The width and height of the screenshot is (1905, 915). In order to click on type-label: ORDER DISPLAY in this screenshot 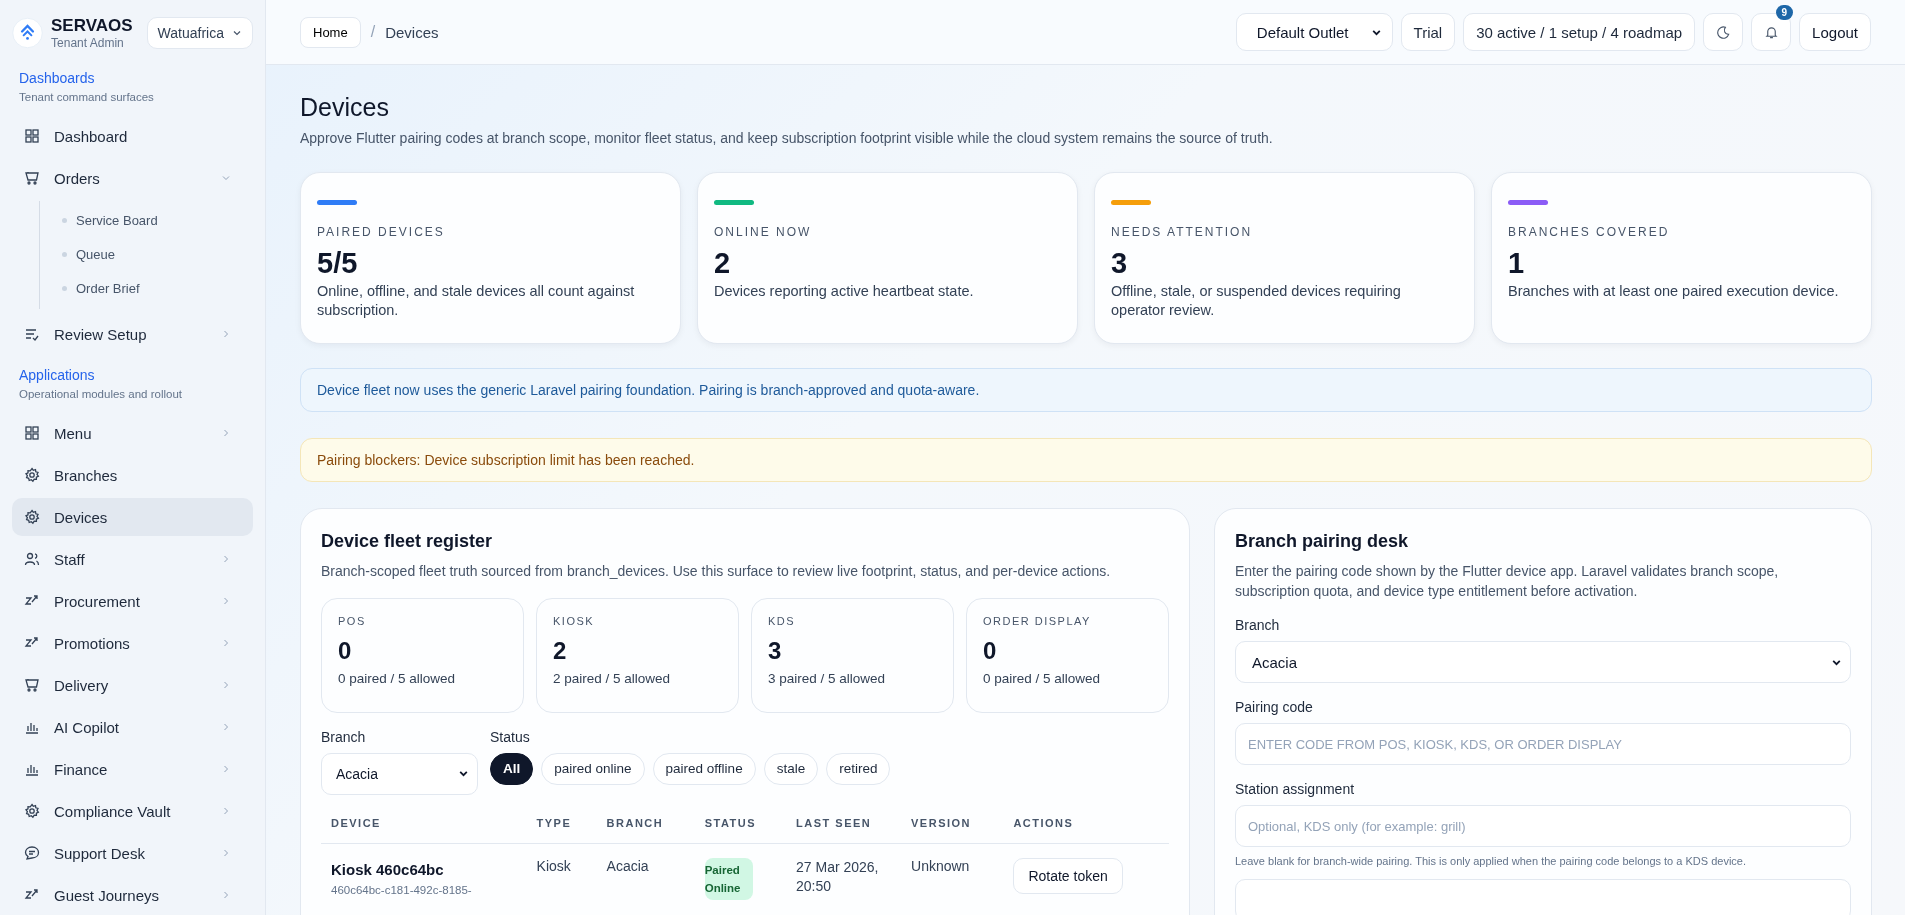, I will do `click(1037, 620)`.